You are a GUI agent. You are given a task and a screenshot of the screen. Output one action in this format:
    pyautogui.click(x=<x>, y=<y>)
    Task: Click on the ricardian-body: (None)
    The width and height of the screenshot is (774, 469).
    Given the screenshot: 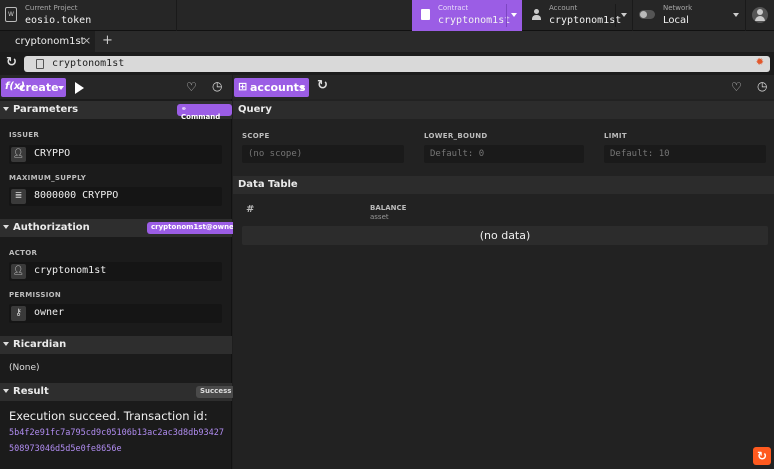 What is the action you would take?
    pyautogui.click(x=24, y=368)
    